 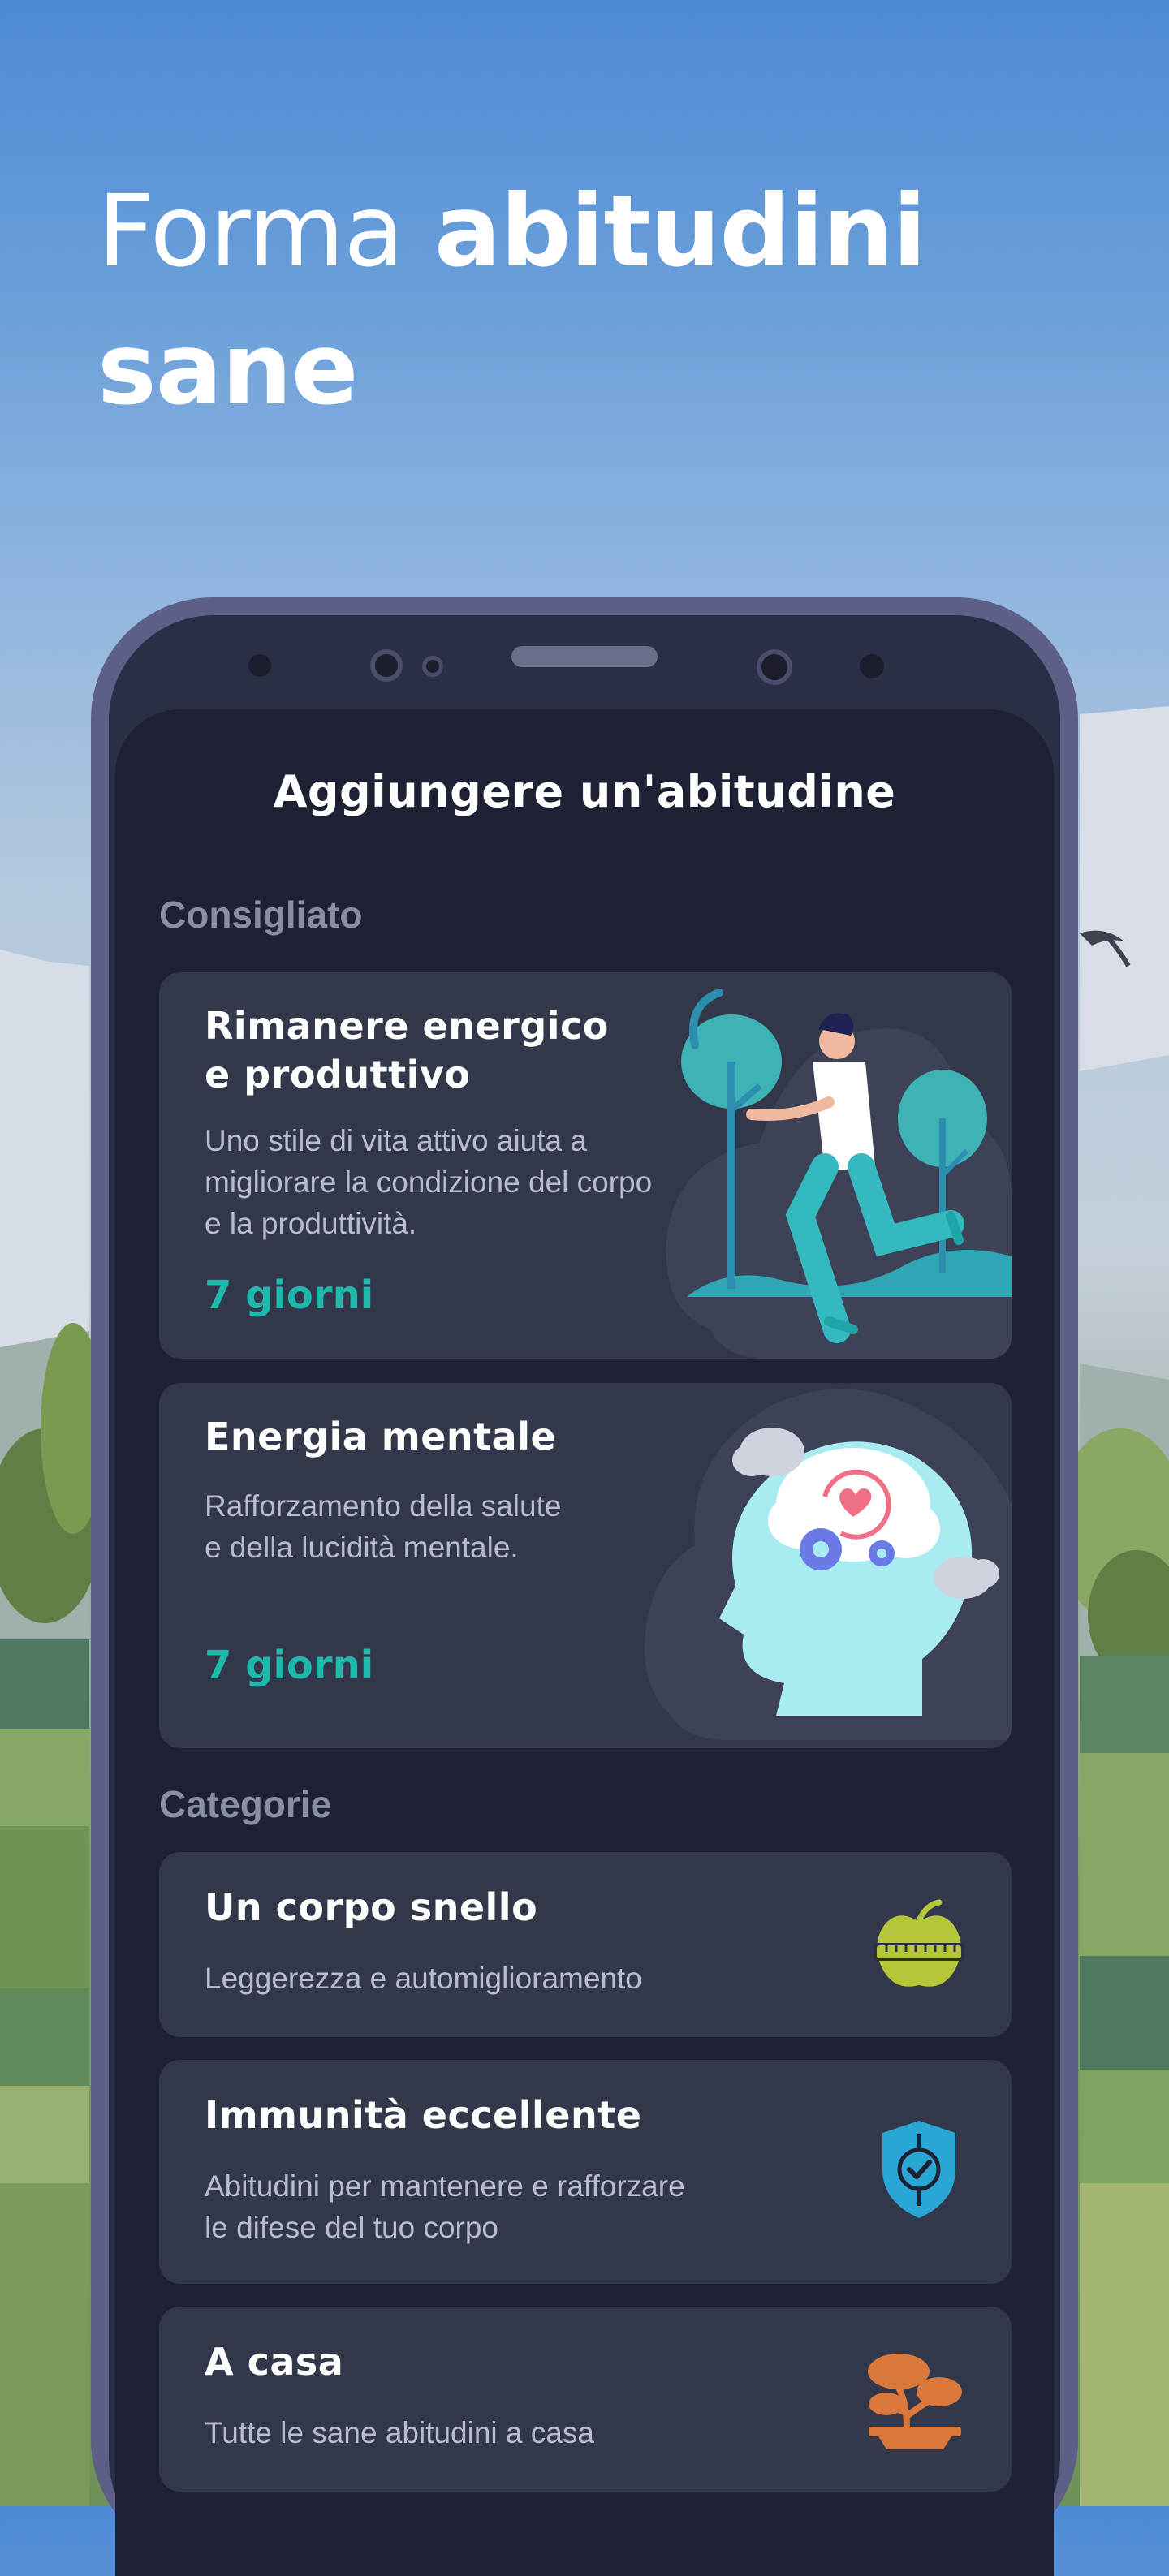 What do you see at coordinates (265, 232) in the screenshot?
I see `headline-light-text: Forma` at bounding box center [265, 232].